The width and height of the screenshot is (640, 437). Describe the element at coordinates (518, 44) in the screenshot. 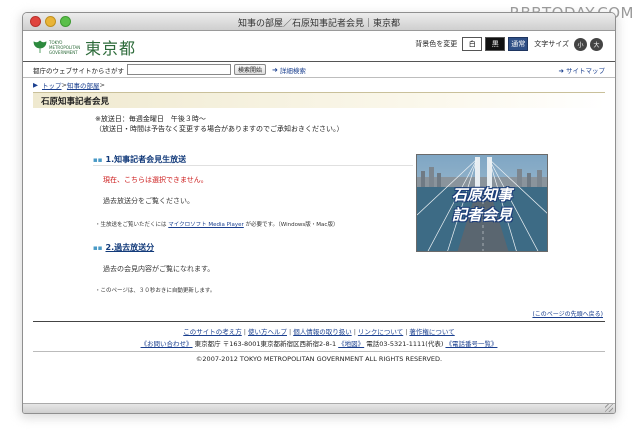

I see `bg-normal-button: 通常` at that location.